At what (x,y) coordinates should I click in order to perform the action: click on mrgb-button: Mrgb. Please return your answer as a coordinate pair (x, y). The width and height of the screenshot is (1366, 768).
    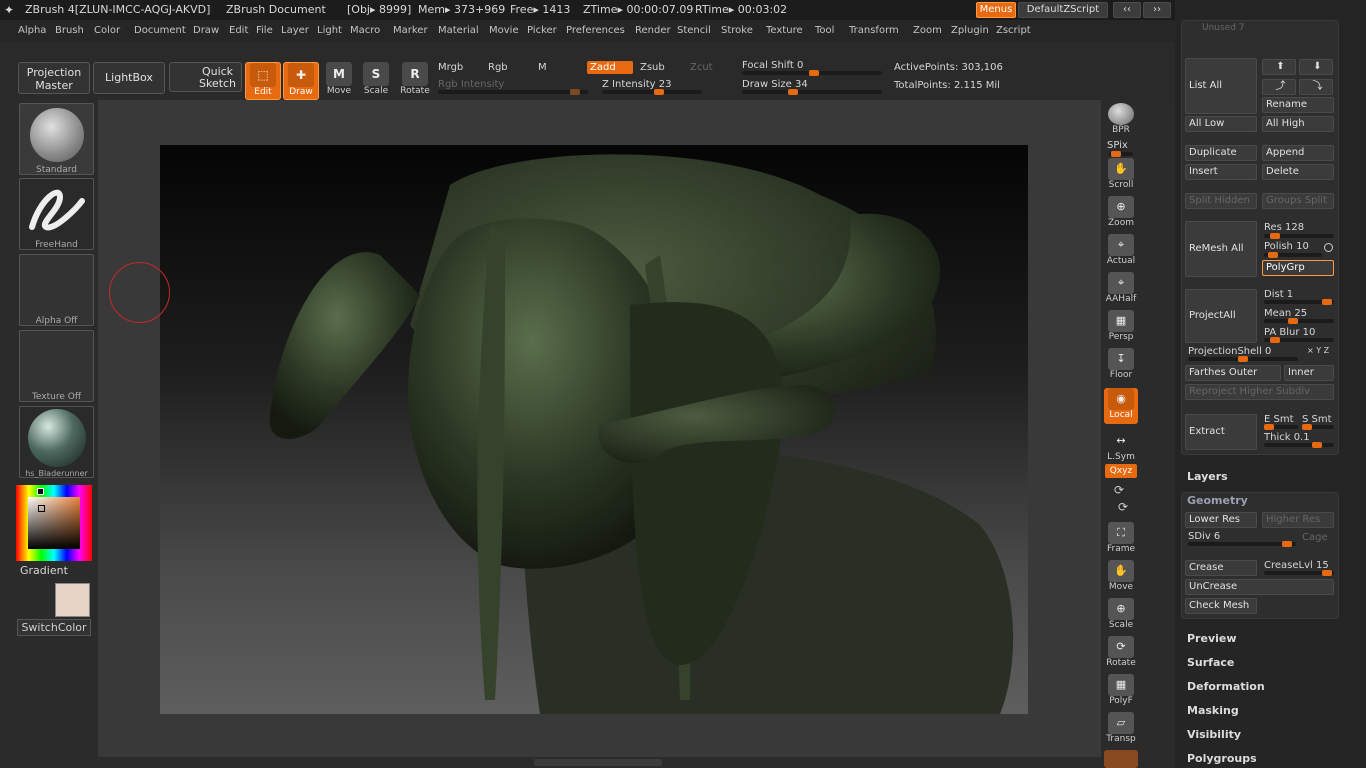
    Looking at the image, I should click on (450, 67).